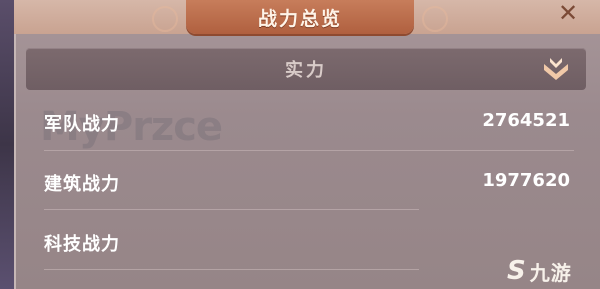 This screenshot has height=289, width=600. Describe the element at coordinates (82, 124) in the screenshot. I see `stat-label: 军队战力` at that location.